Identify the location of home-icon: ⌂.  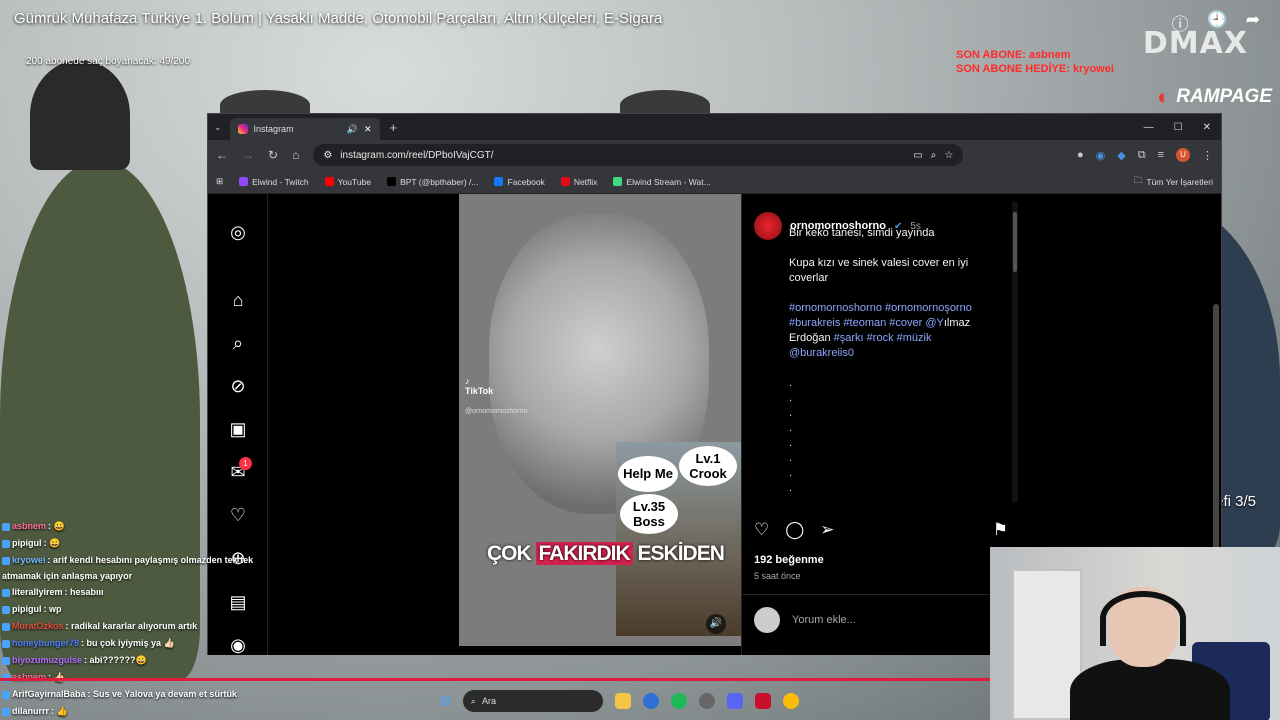
(295, 155).